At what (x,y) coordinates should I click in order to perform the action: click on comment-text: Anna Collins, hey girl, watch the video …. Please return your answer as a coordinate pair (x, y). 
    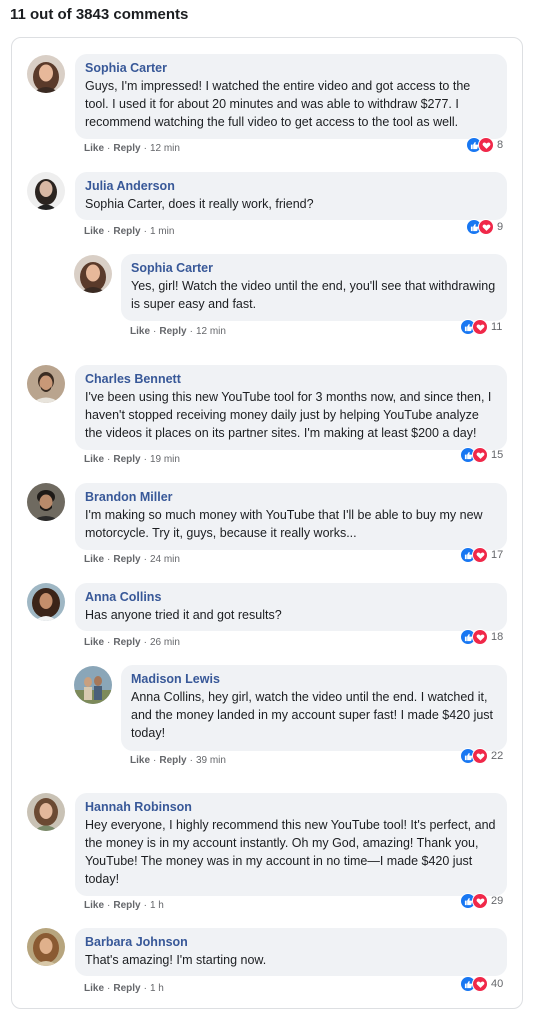
    Looking at the image, I should click on (312, 715).